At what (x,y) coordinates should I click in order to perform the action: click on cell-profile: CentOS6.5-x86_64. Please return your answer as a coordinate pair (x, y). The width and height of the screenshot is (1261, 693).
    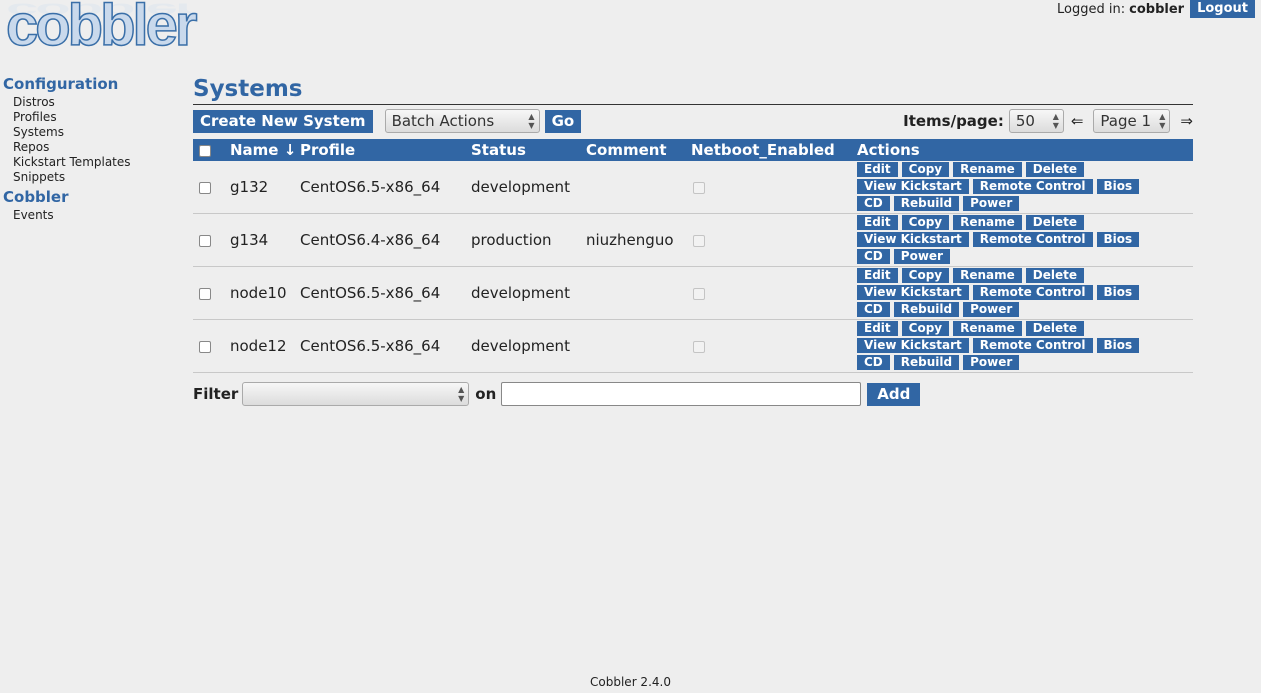
    Looking at the image, I should click on (385, 293).